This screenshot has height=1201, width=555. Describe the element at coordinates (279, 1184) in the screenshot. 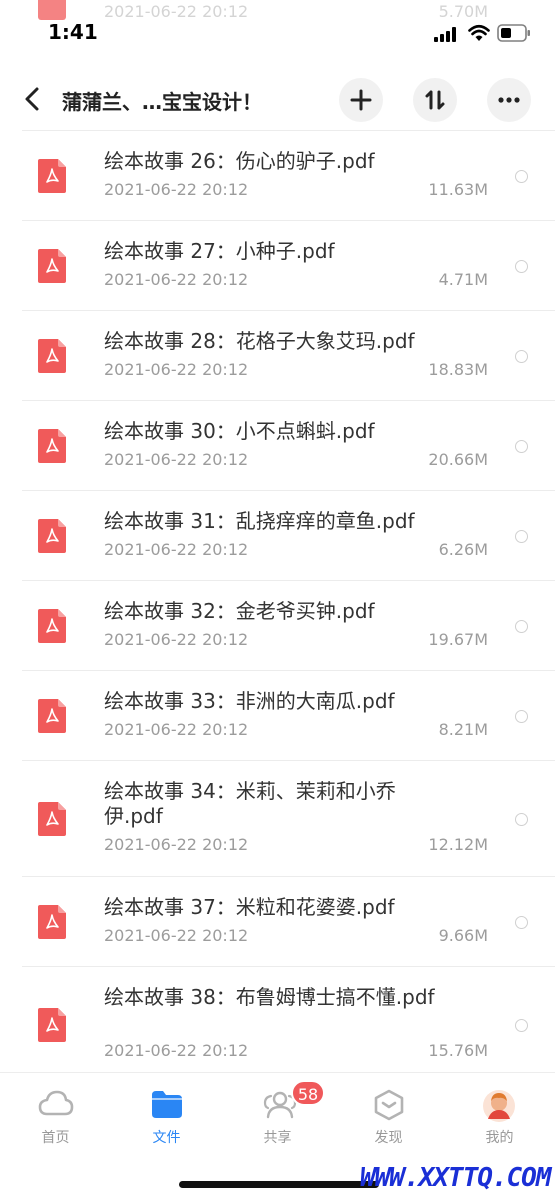

I see `home-indicator` at that location.